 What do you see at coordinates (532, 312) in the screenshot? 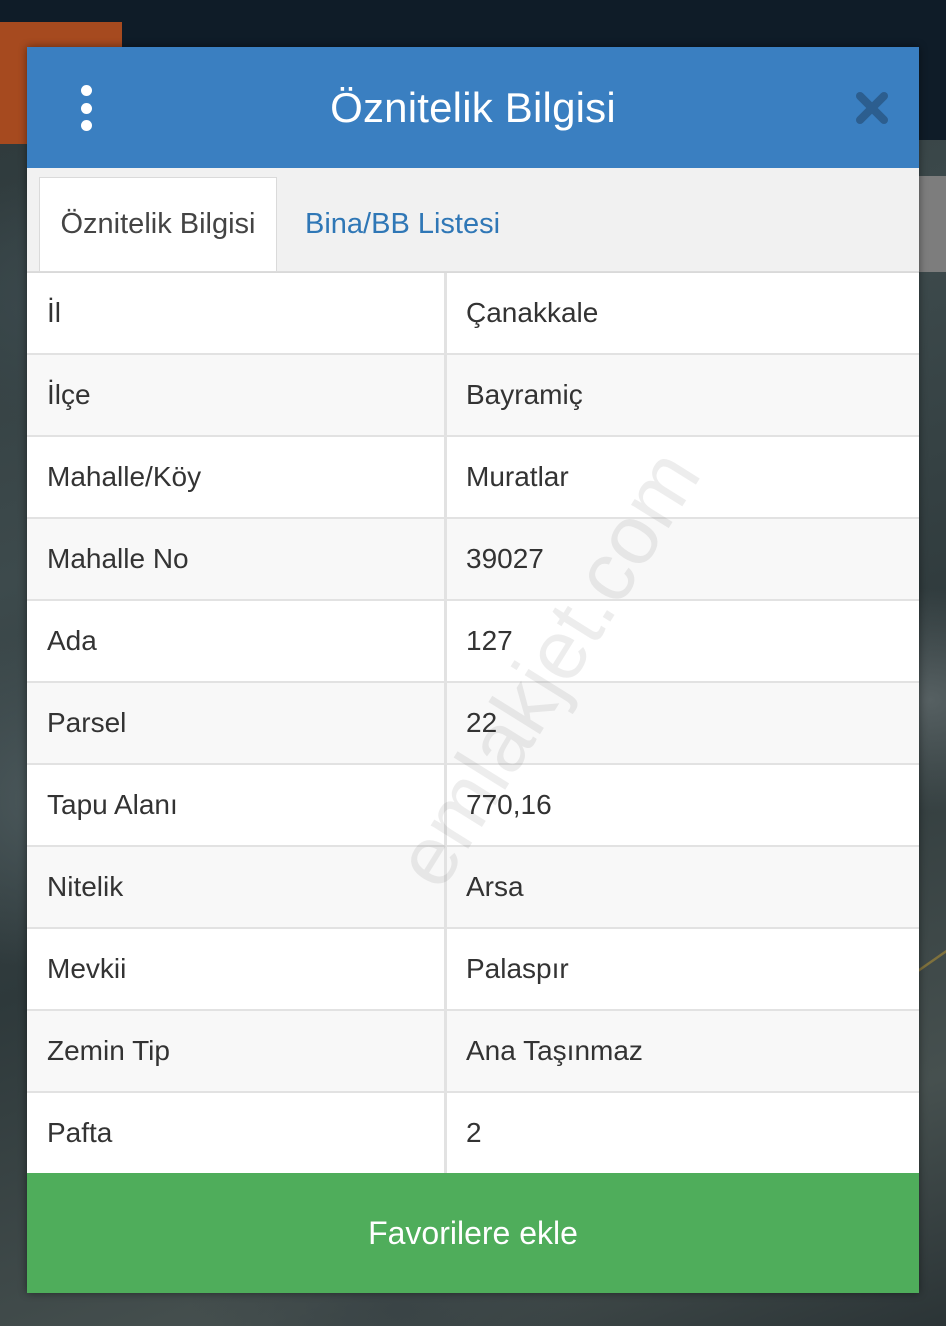
I see `attribute-value: Çanakkale` at bounding box center [532, 312].